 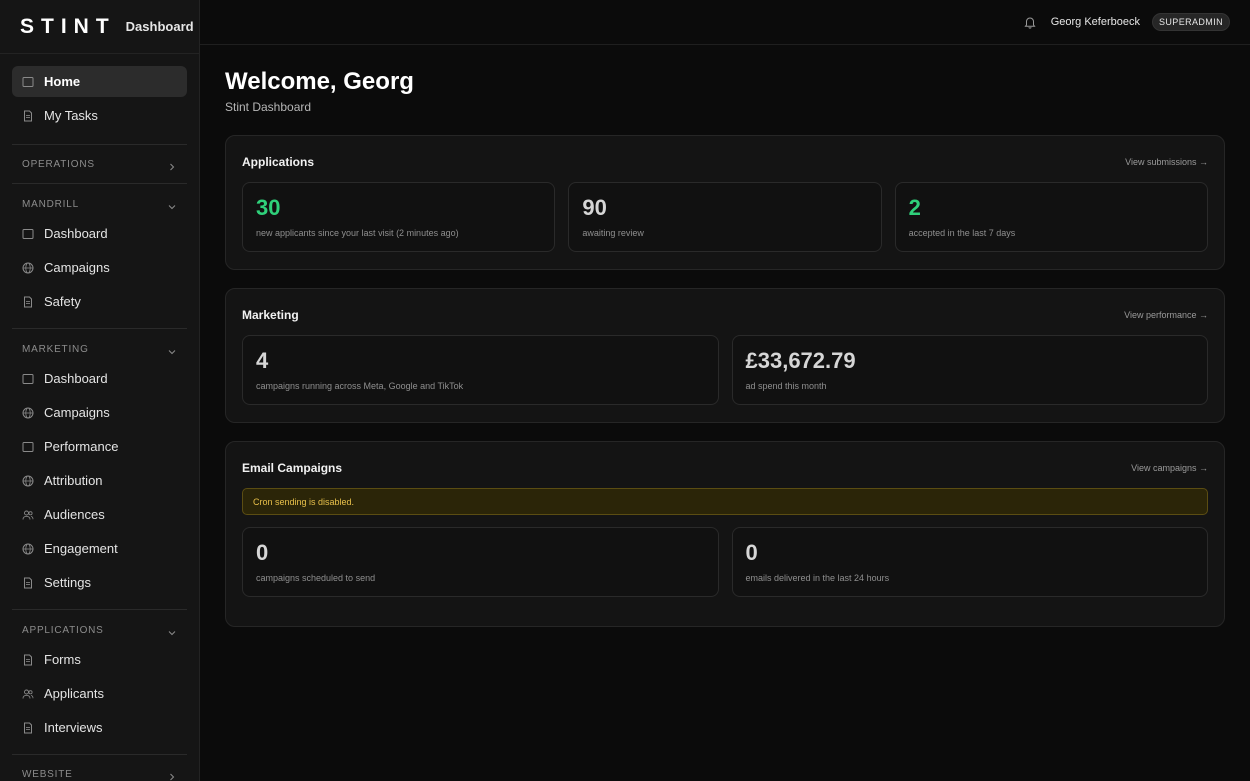 What do you see at coordinates (725, 501) in the screenshot?
I see `cron-disabled-alert: Cron sending is disabled.` at bounding box center [725, 501].